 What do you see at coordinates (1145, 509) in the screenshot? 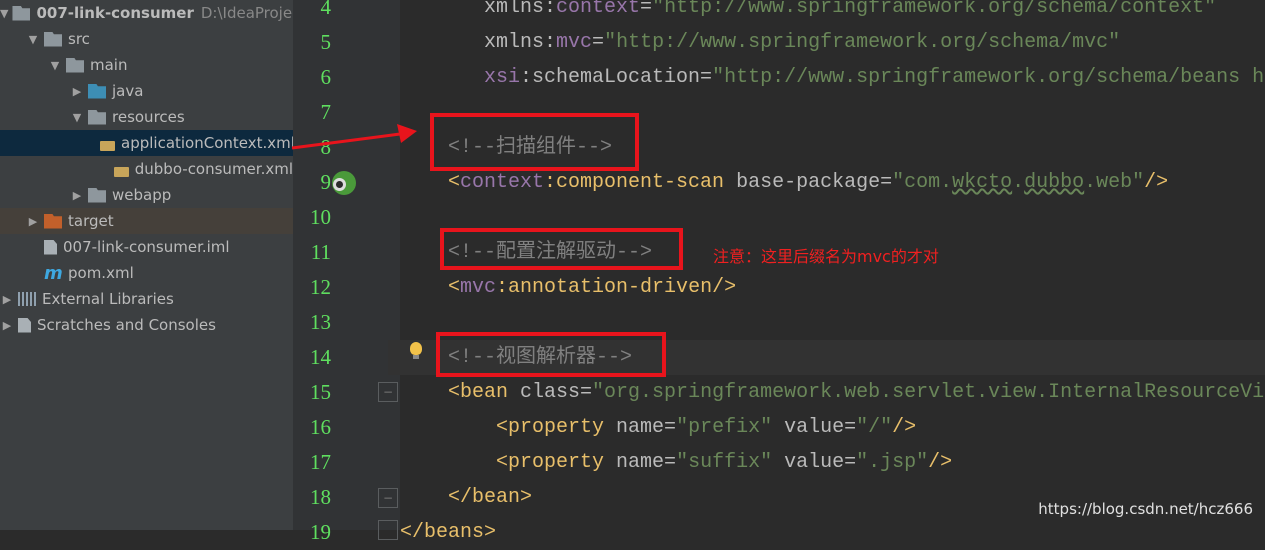
I see `watermark: https://blog.csdn.net/hcz666` at bounding box center [1145, 509].